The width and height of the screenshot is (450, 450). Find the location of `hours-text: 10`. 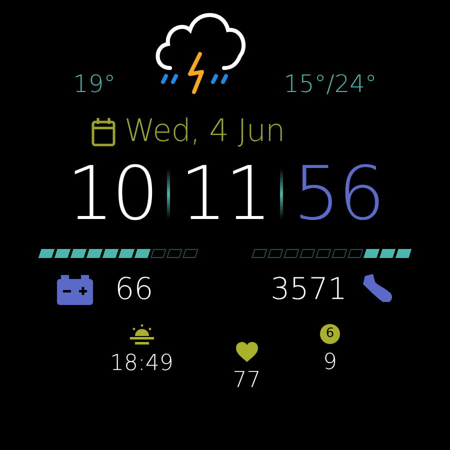

hours-text: 10 is located at coordinates (111, 194).